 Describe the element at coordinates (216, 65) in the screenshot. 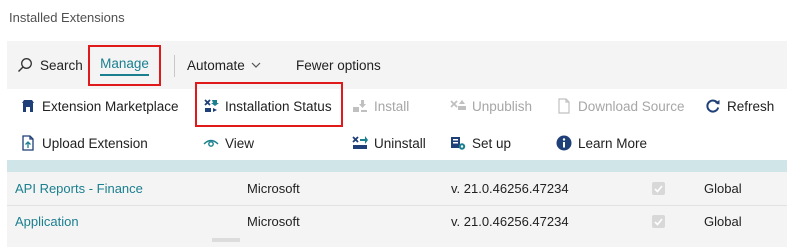

I see `automate-label: Automate` at that location.